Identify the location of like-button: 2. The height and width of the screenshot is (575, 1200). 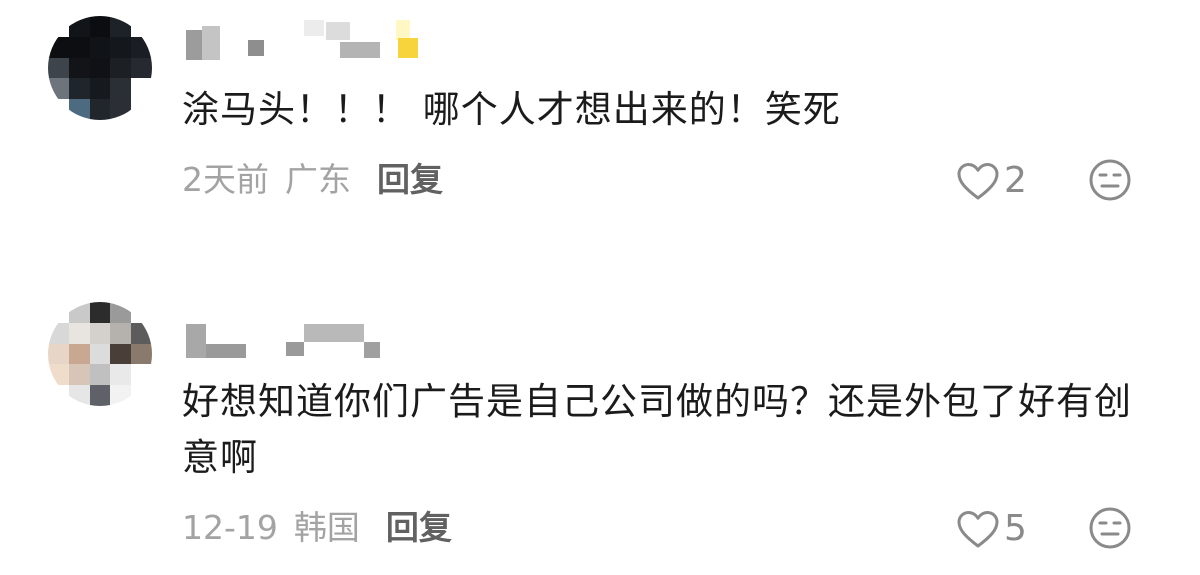
(991, 181).